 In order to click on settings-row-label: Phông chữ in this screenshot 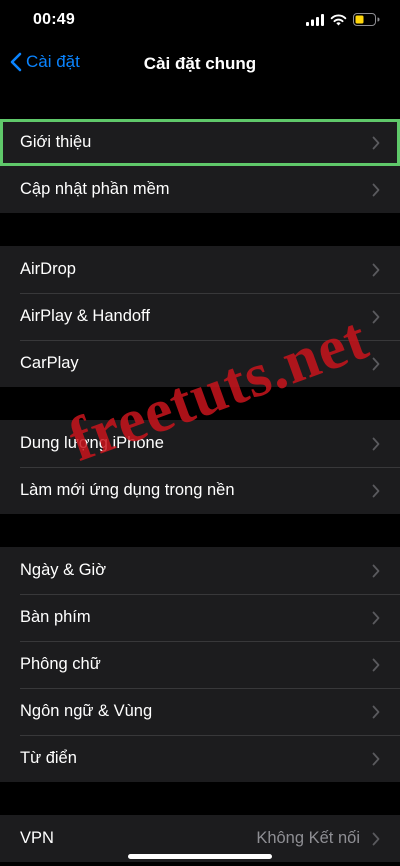, I will do `click(60, 664)`.